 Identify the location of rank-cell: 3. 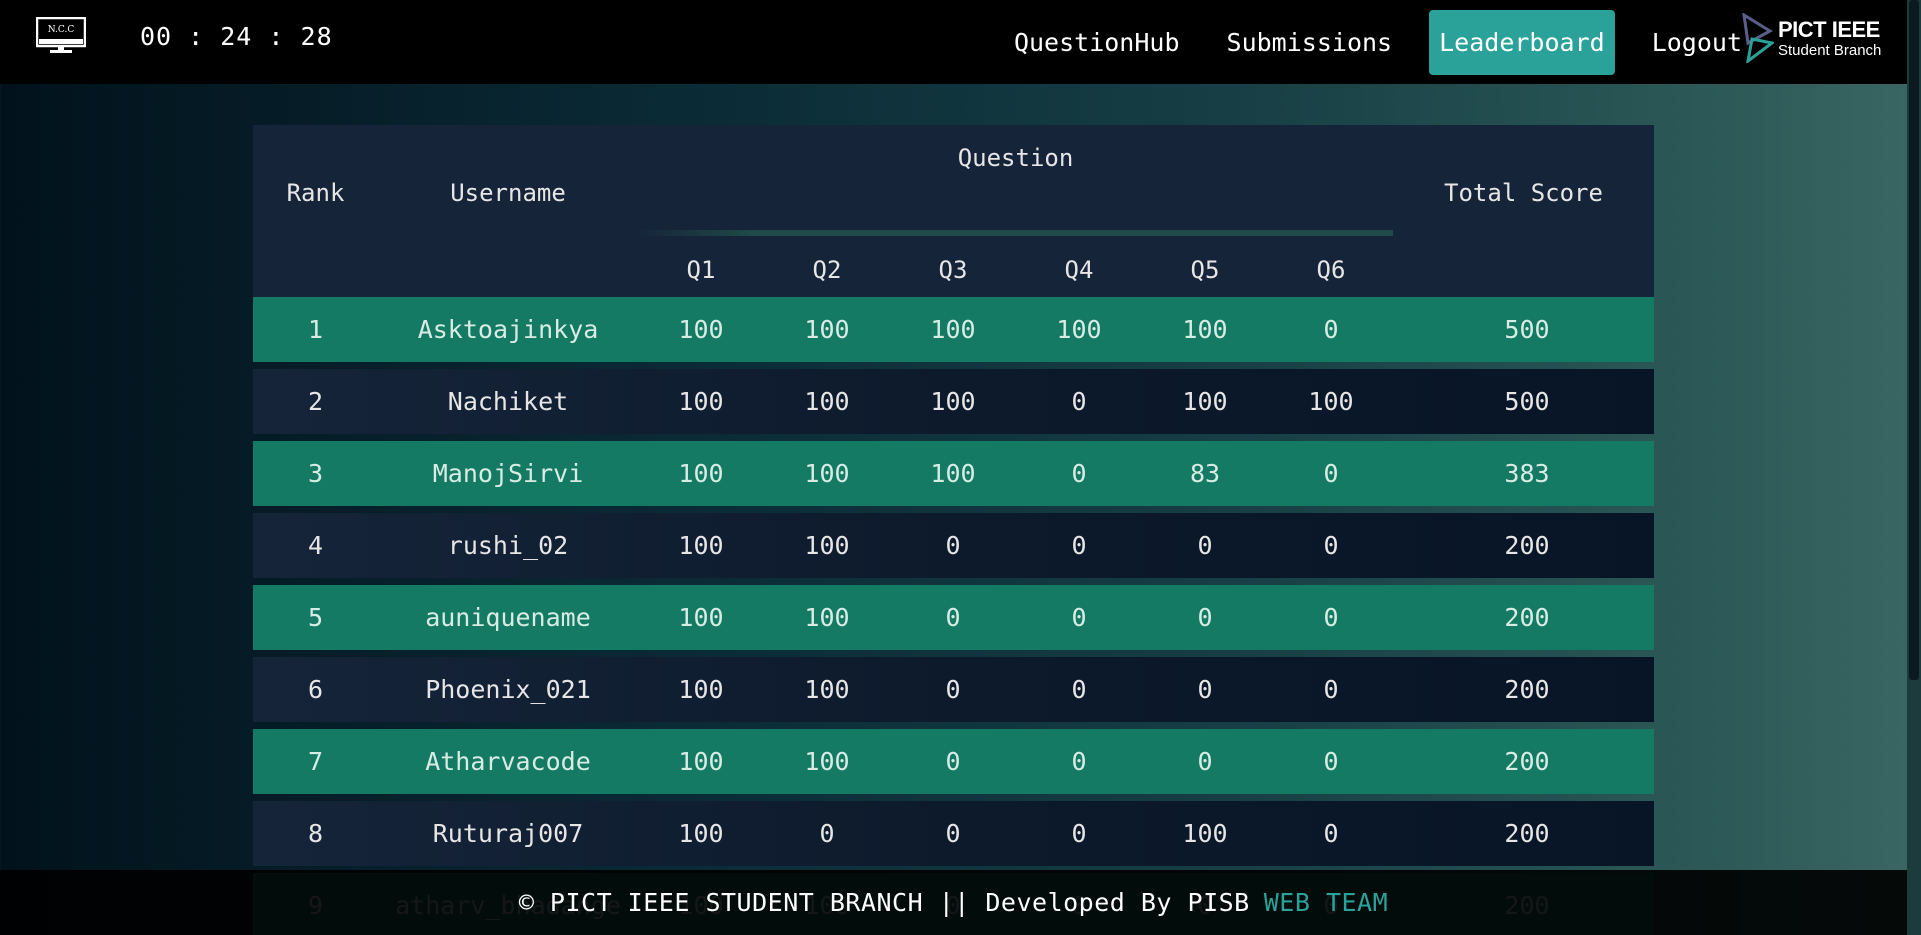
(315, 473).